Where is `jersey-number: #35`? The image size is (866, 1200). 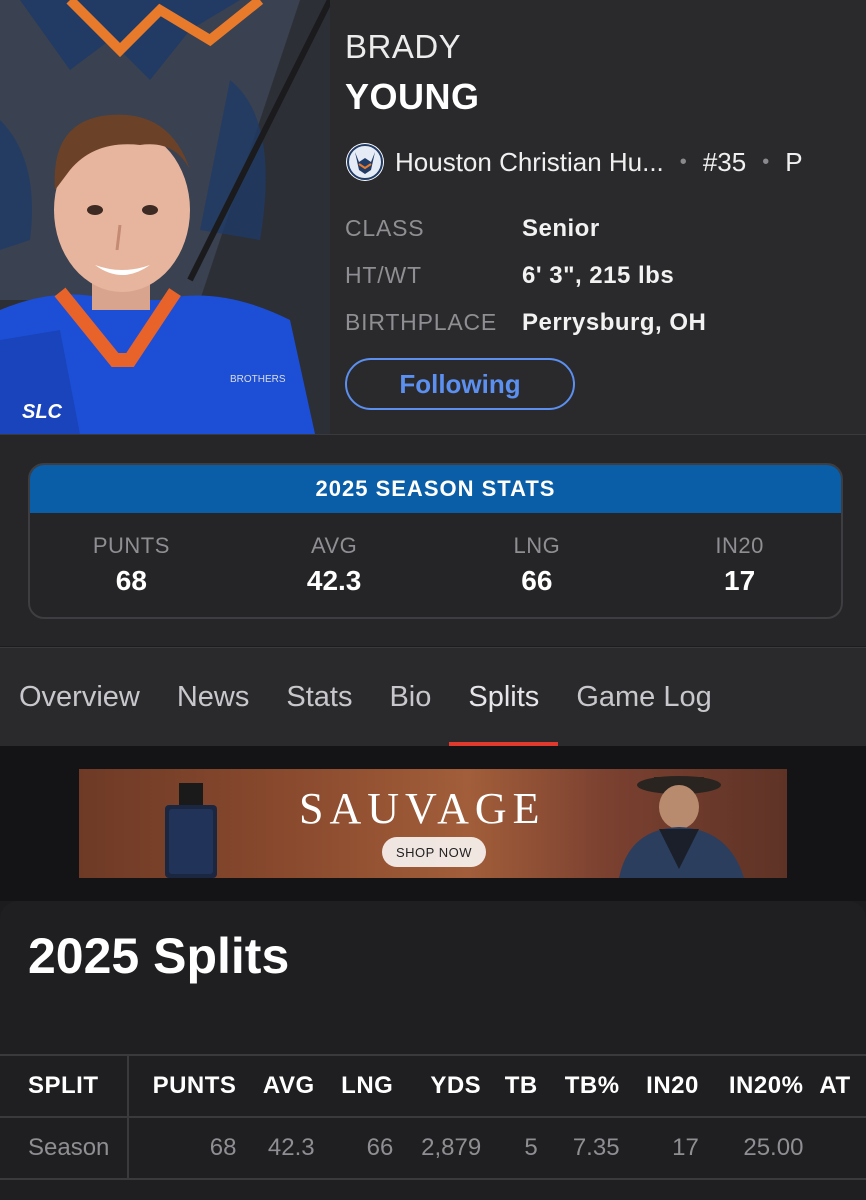 jersey-number: #35 is located at coordinates (724, 161).